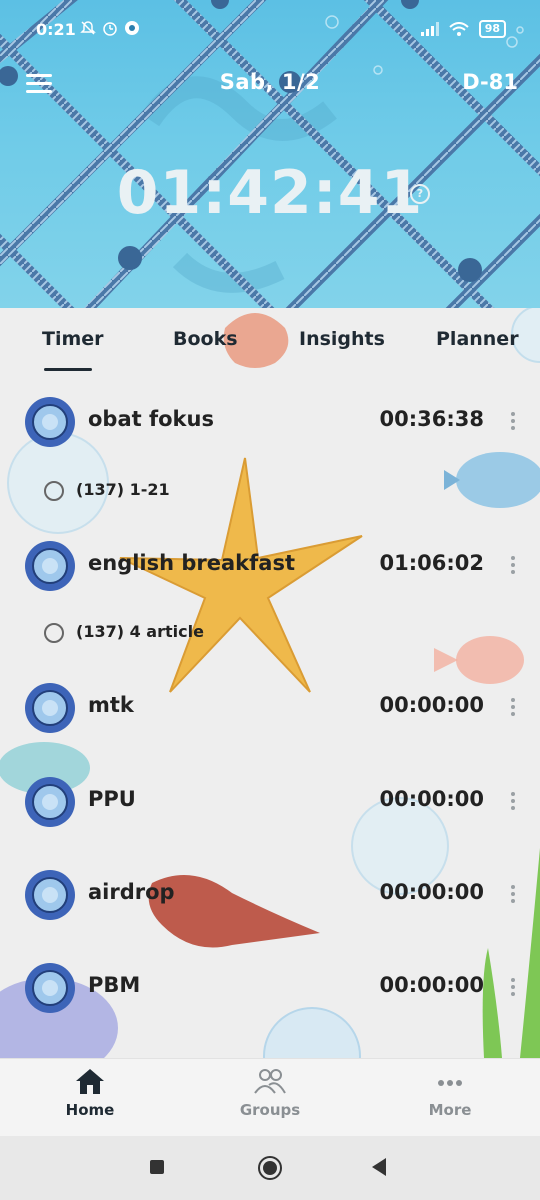 Image resolution: width=540 pixels, height=1200 pixels. What do you see at coordinates (431, 563) in the screenshot?
I see `subject-time: 01:06:02` at bounding box center [431, 563].